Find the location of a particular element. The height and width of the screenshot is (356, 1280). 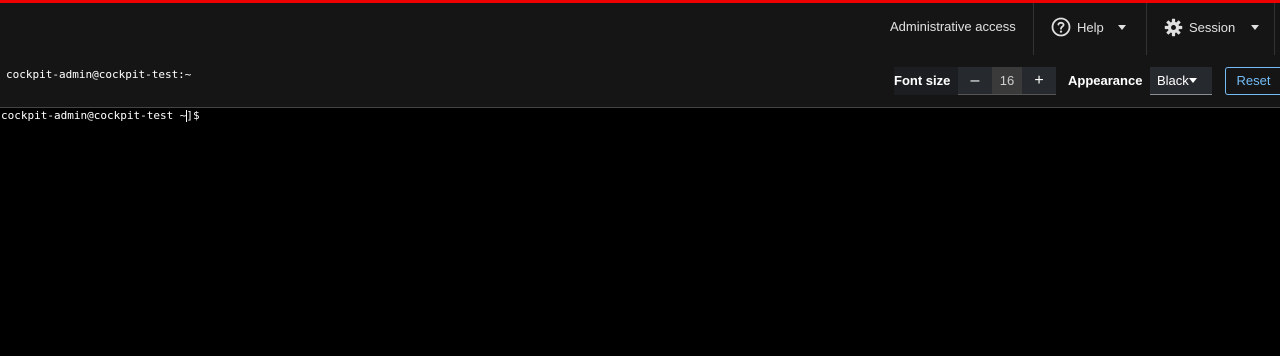

help-menu-toggle: Help is located at coordinates (1088, 27).